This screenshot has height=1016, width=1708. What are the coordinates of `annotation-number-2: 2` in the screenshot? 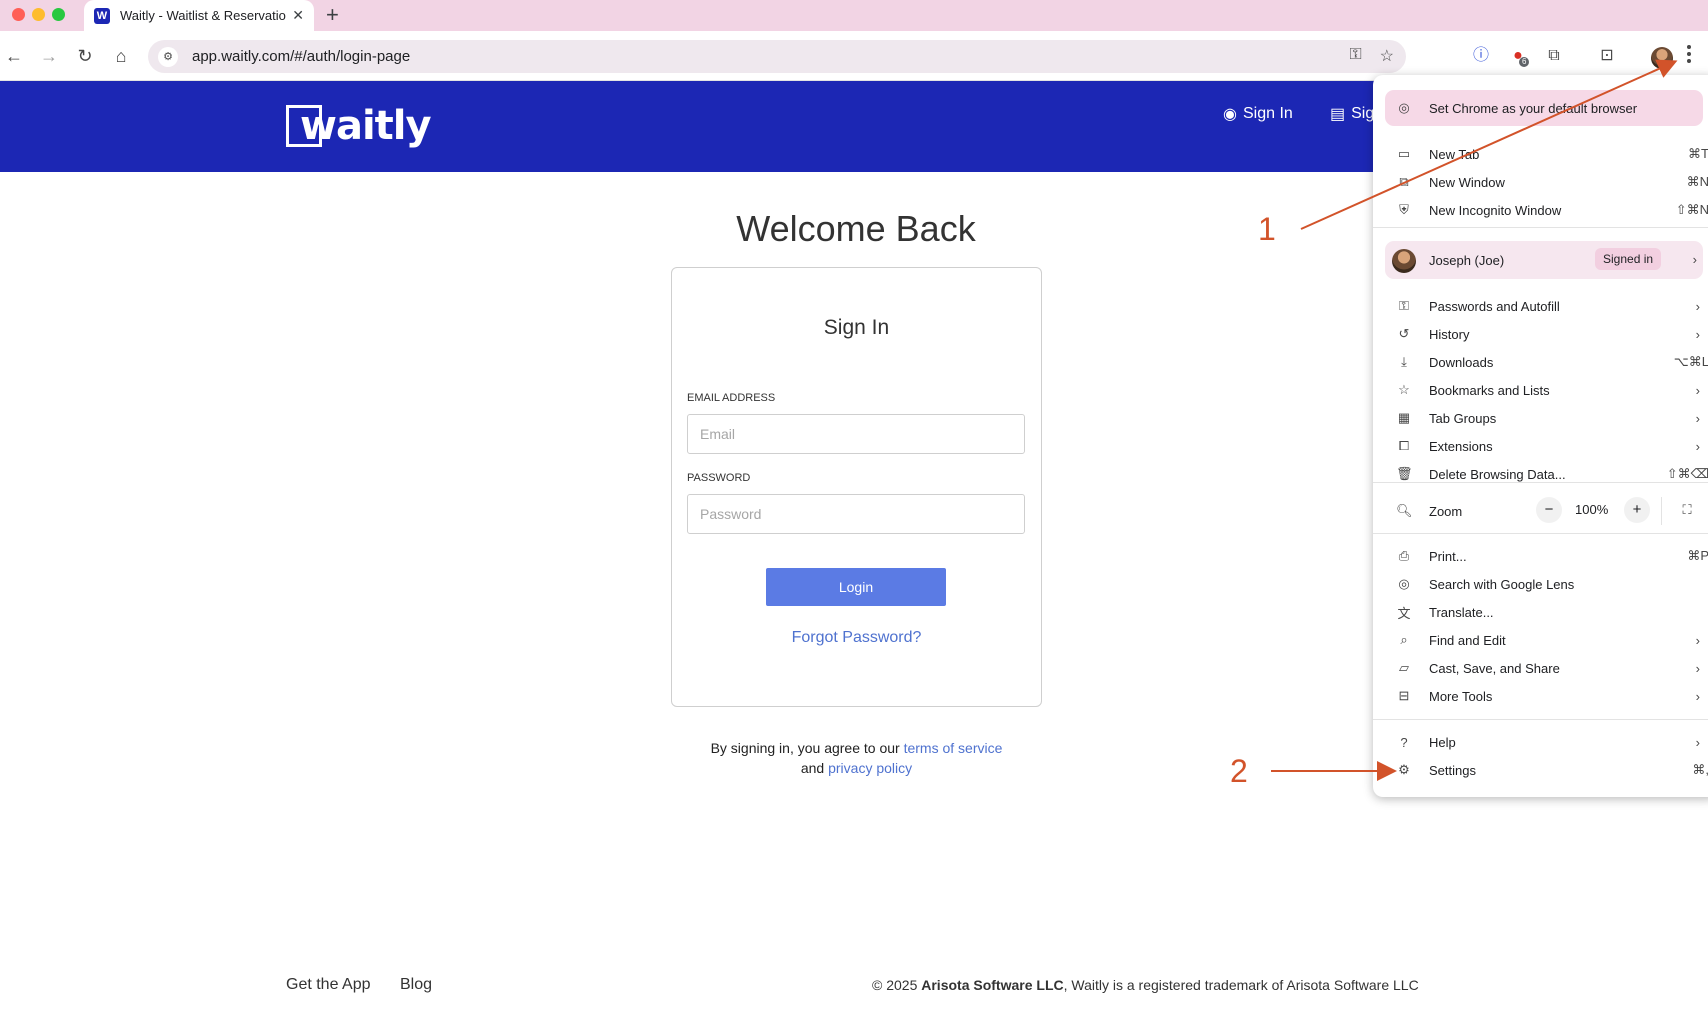 It's located at (1239, 771).